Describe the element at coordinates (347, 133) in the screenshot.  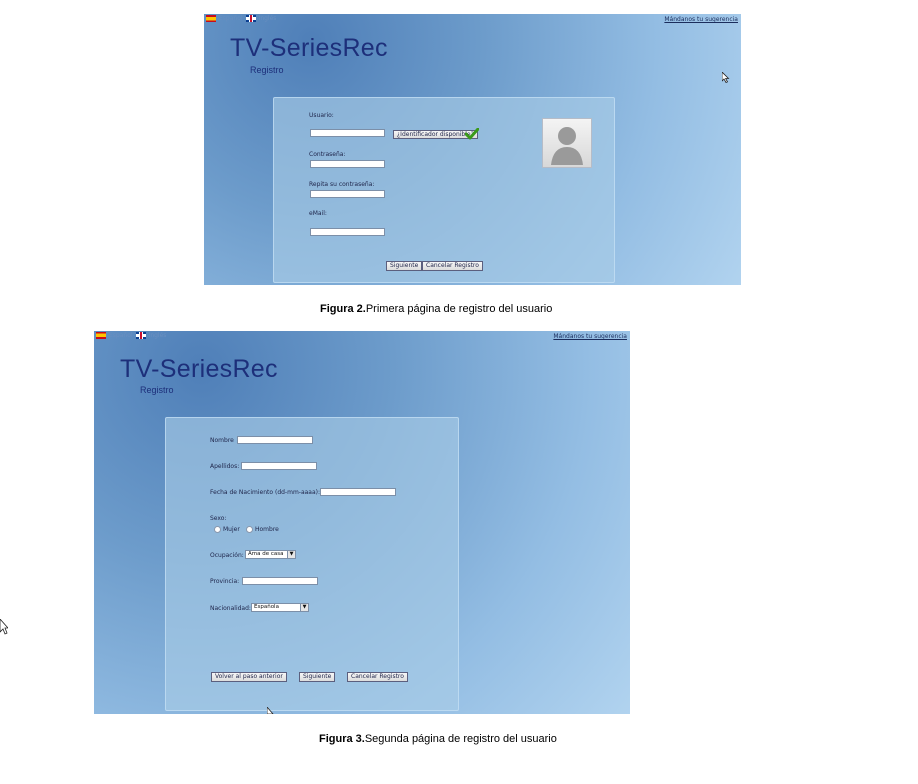
I see `user-input` at that location.